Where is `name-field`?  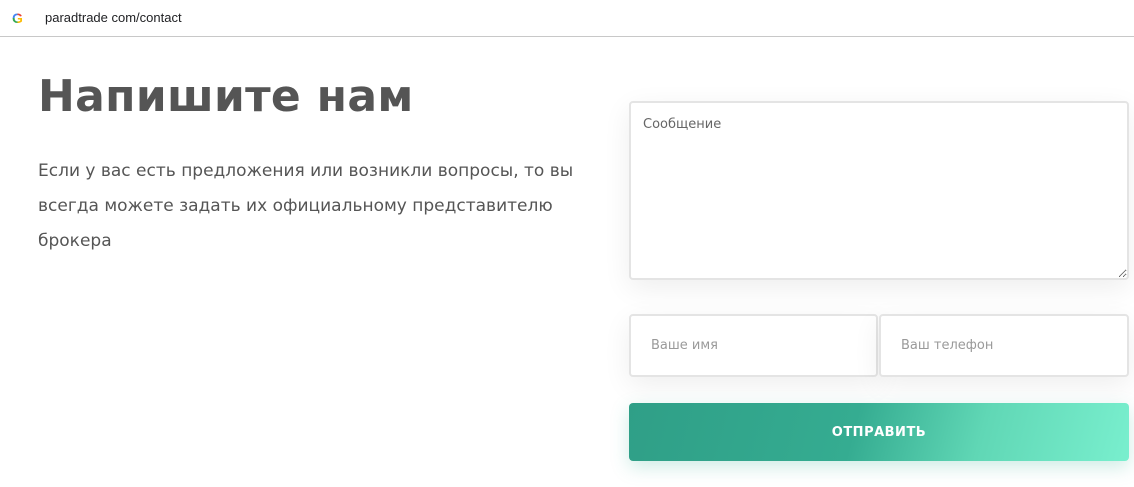 name-field is located at coordinates (753, 345).